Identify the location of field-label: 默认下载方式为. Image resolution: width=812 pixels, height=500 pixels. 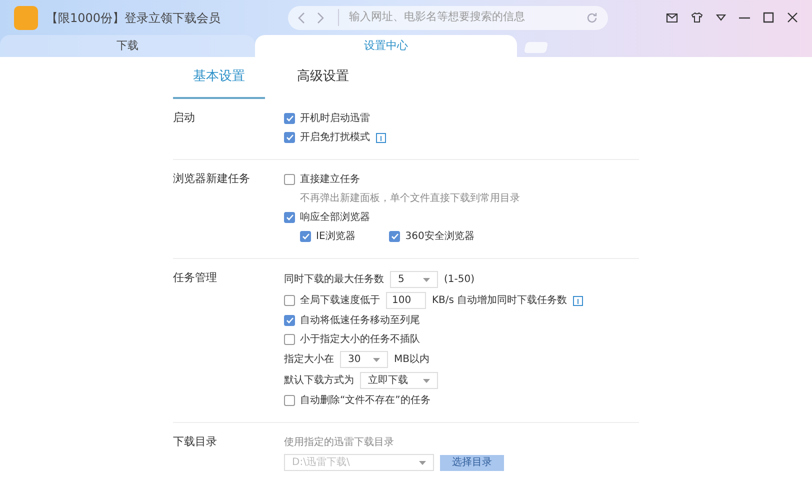
(319, 381).